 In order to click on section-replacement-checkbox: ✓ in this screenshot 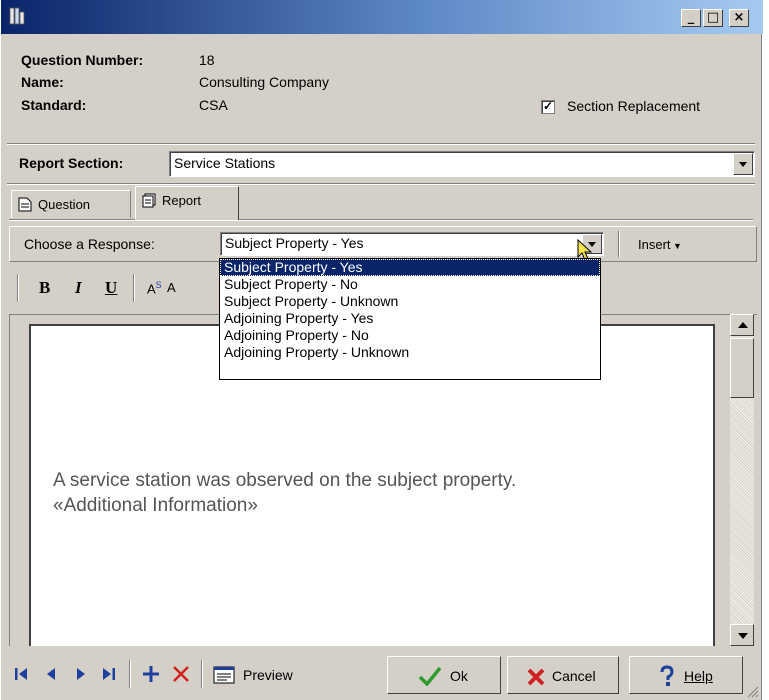, I will do `click(548, 107)`.